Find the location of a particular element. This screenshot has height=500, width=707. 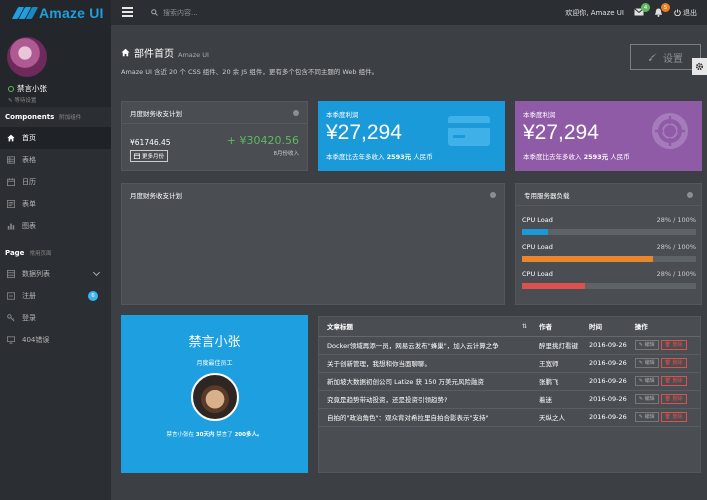

sidebar-item-404: 404错误 is located at coordinates (55, 340).